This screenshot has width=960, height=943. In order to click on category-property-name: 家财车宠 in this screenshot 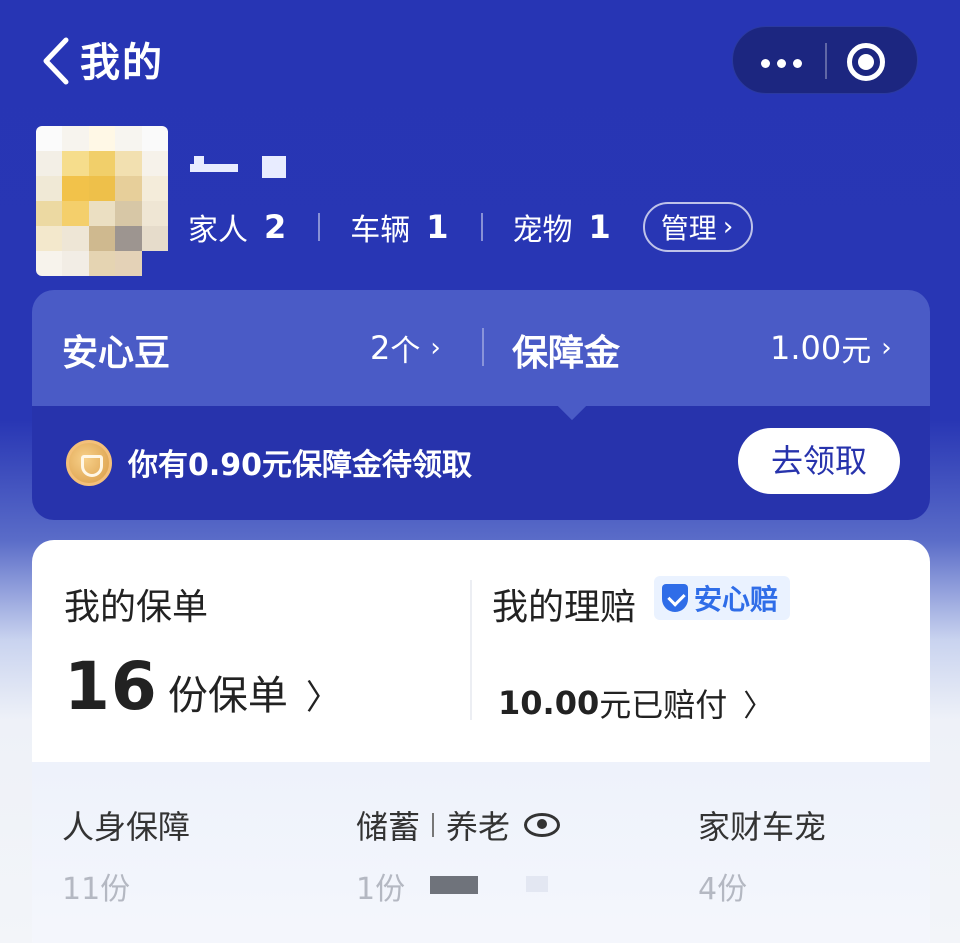, I will do `click(762, 827)`.